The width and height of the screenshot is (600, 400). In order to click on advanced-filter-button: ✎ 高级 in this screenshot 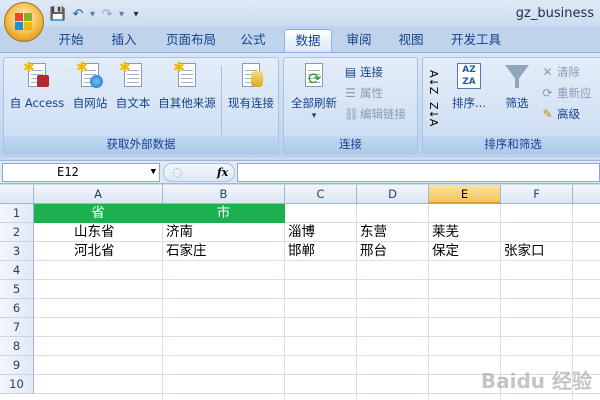, I will do `click(560, 114)`.